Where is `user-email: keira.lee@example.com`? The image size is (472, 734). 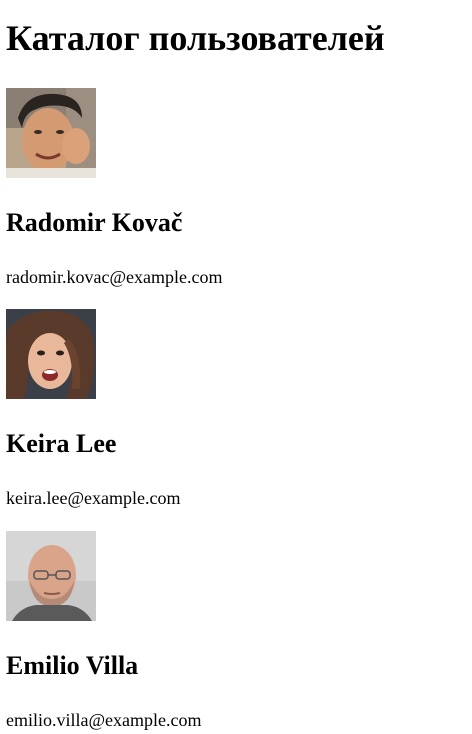
user-email: keira.lee@example.com is located at coordinates (93, 498).